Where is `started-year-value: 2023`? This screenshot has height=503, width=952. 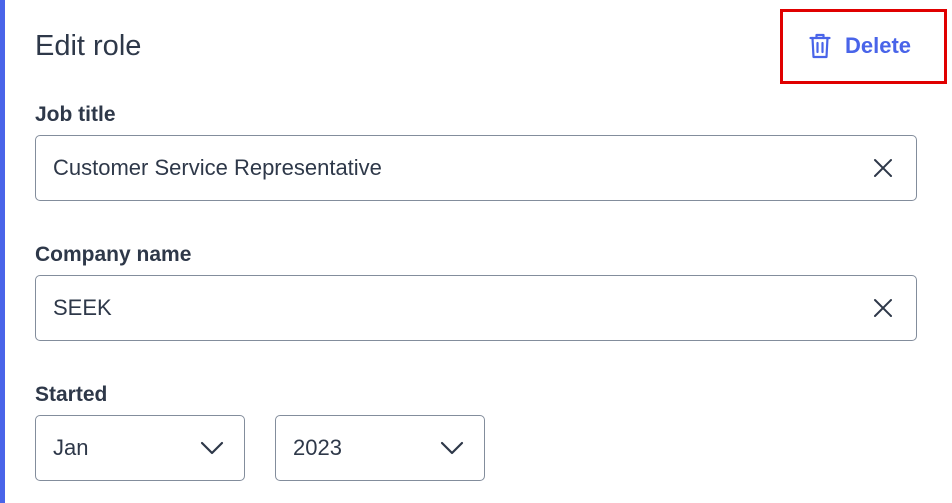
started-year-value: 2023 is located at coordinates (317, 447).